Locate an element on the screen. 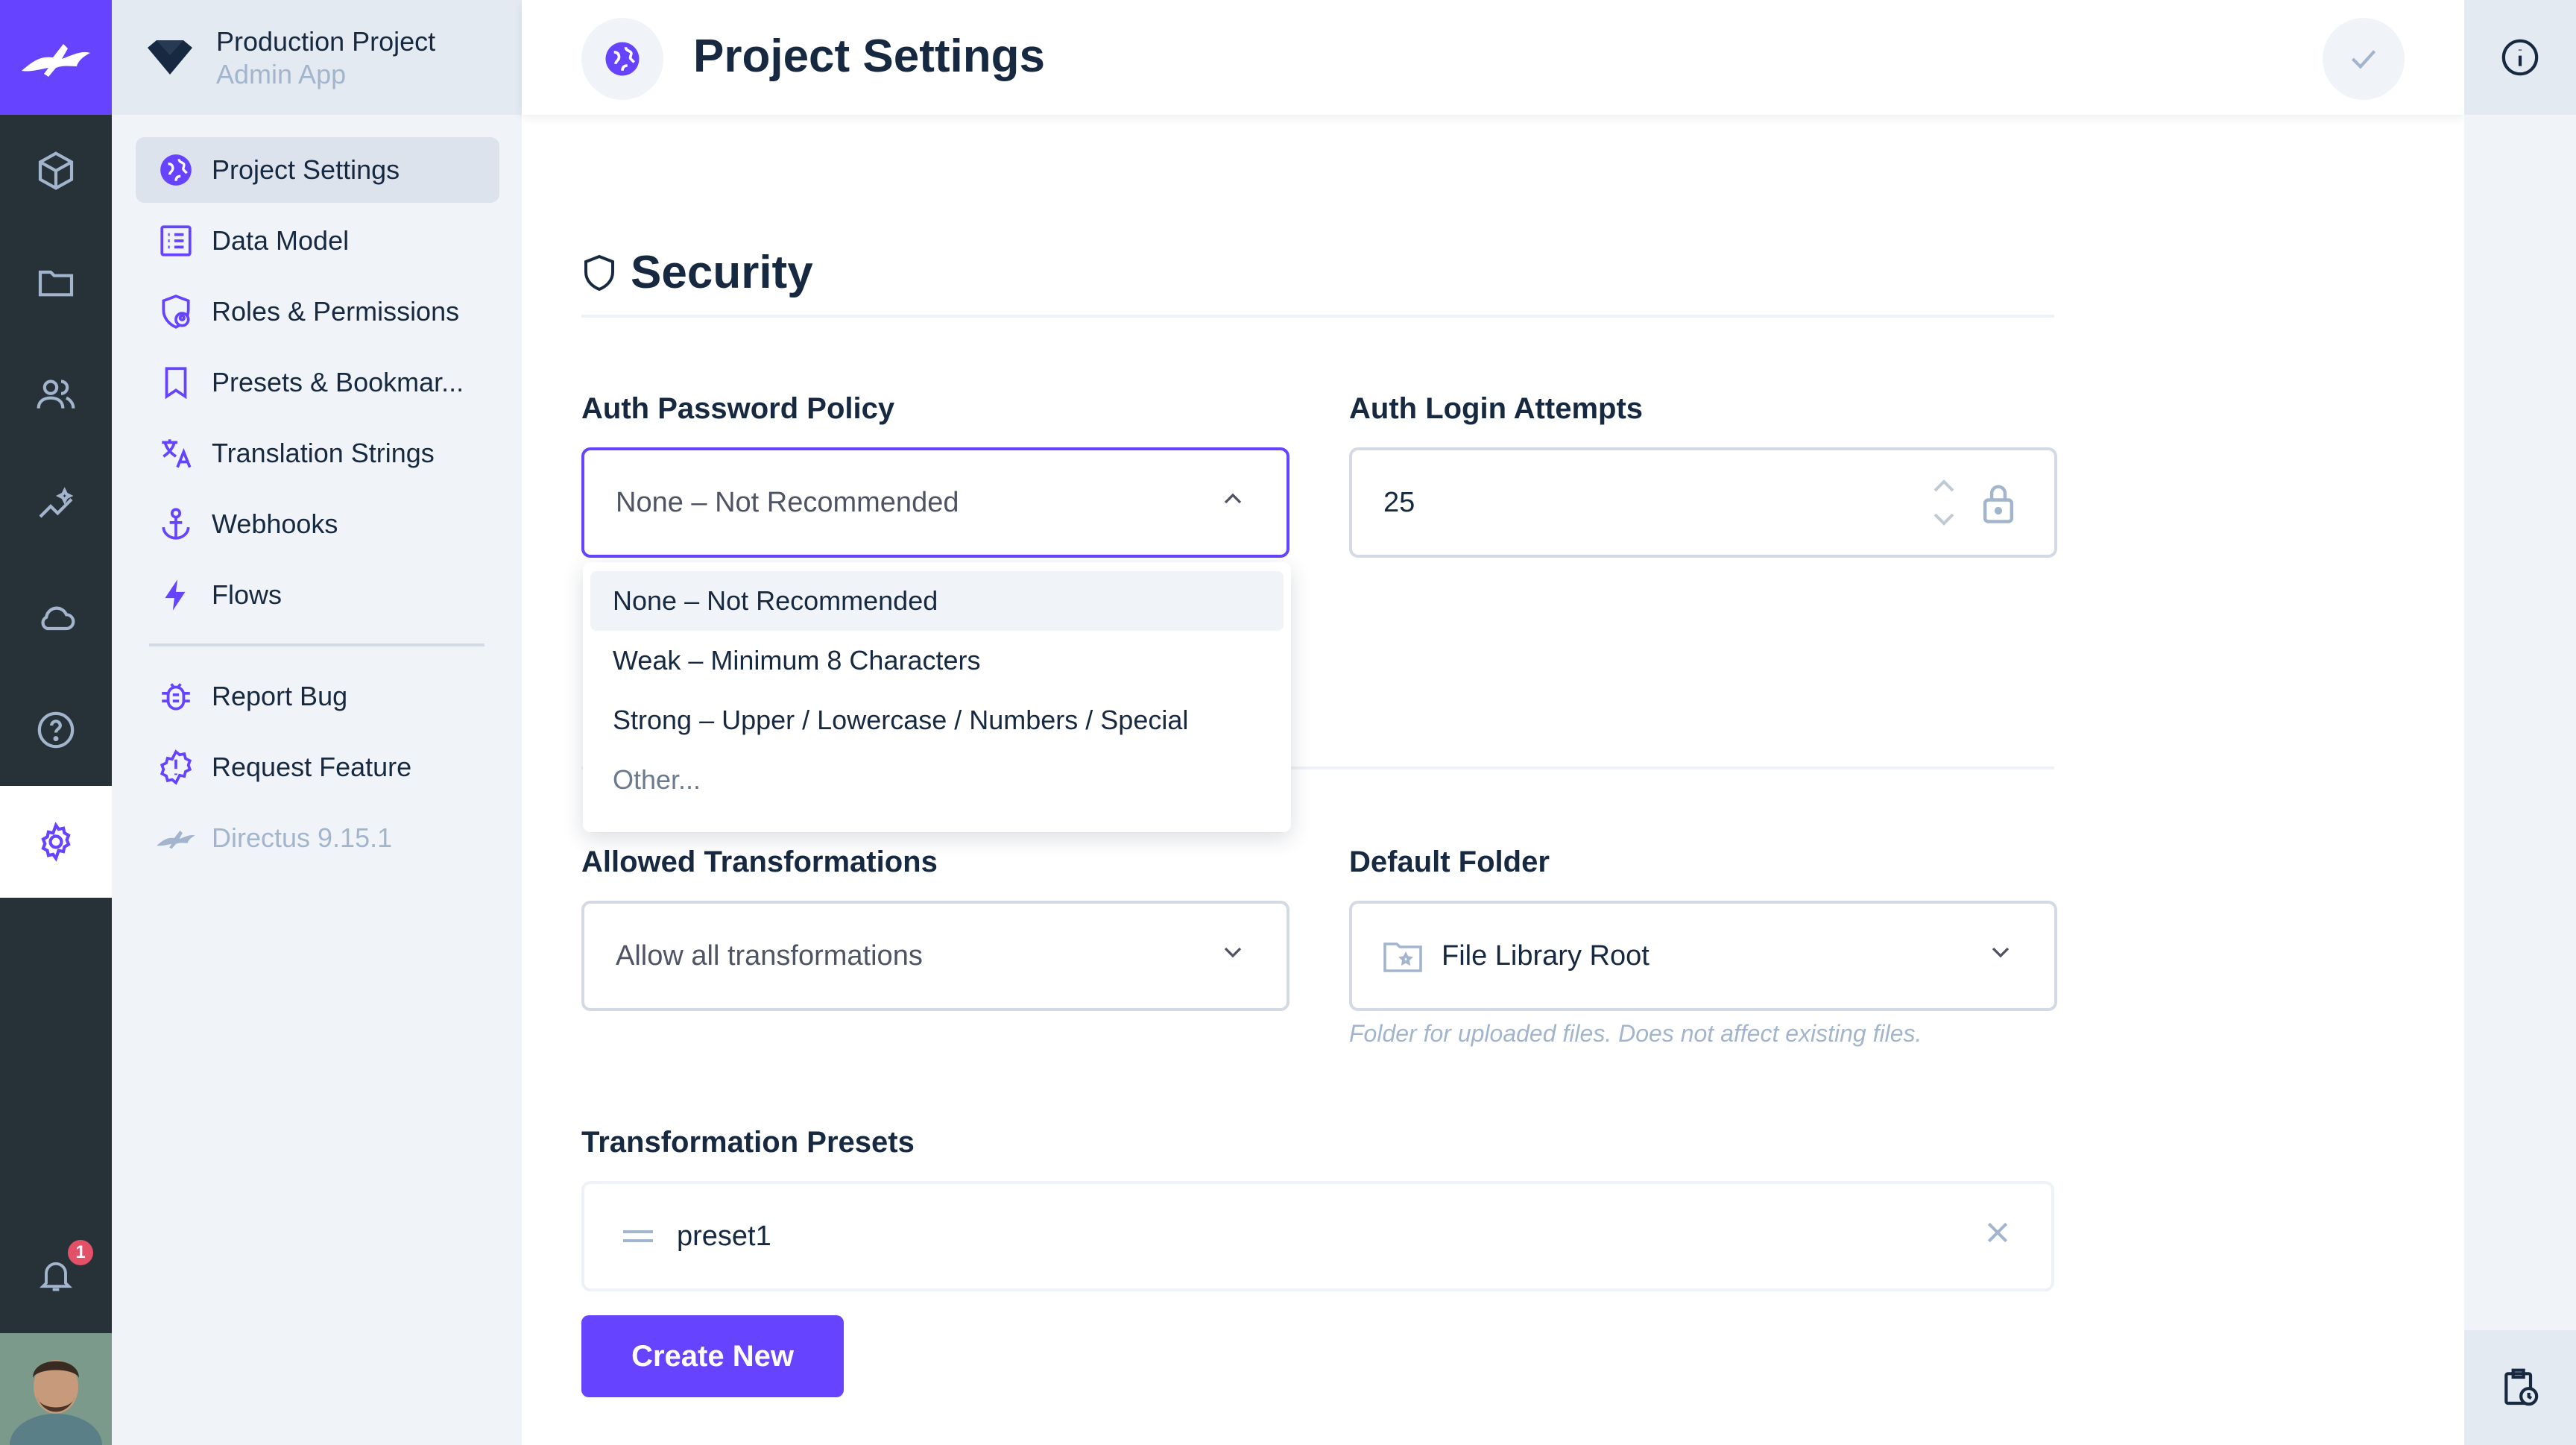 This screenshot has height=1445, width=2576. files-module-icon is located at coordinates (56, 283).